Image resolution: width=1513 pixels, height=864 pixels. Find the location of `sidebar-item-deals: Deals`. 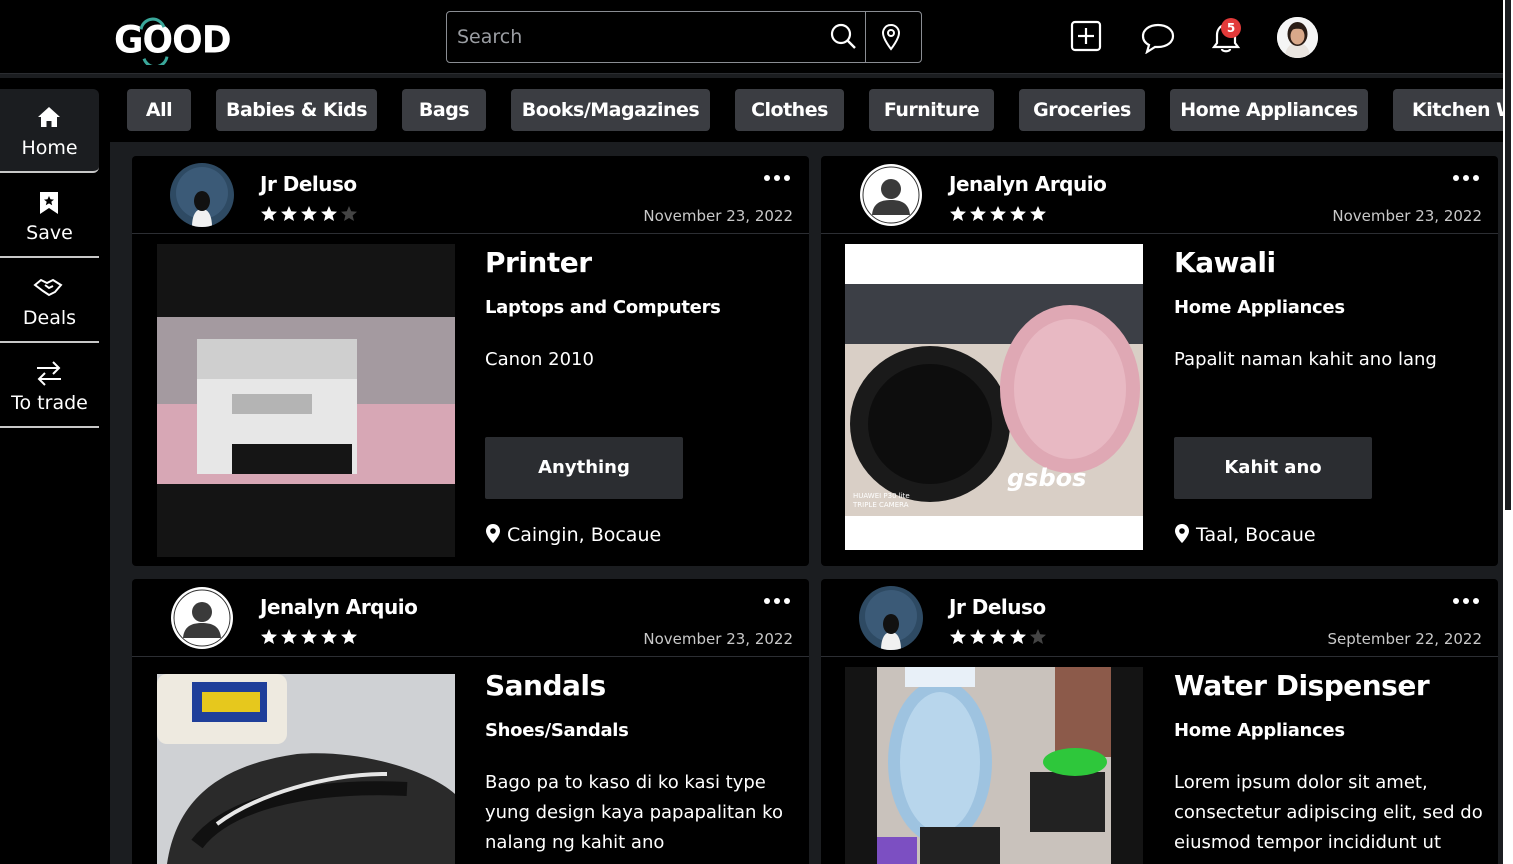

sidebar-item-deals: Deals is located at coordinates (49, 301).